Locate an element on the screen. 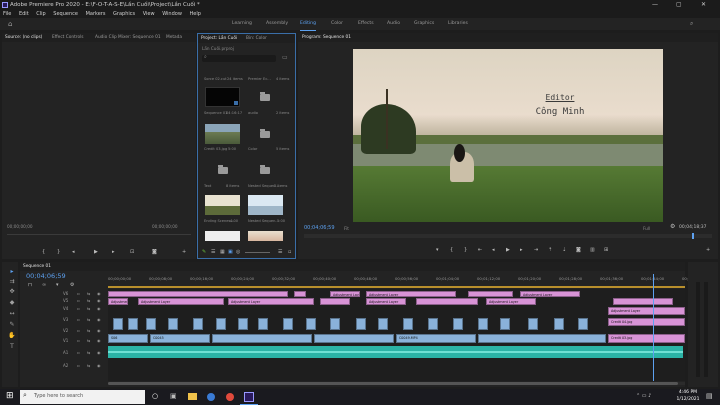 Image resolution: width=720 pixels, height=405 pixels. white-thumbnail is located at coordinates (222, 236).